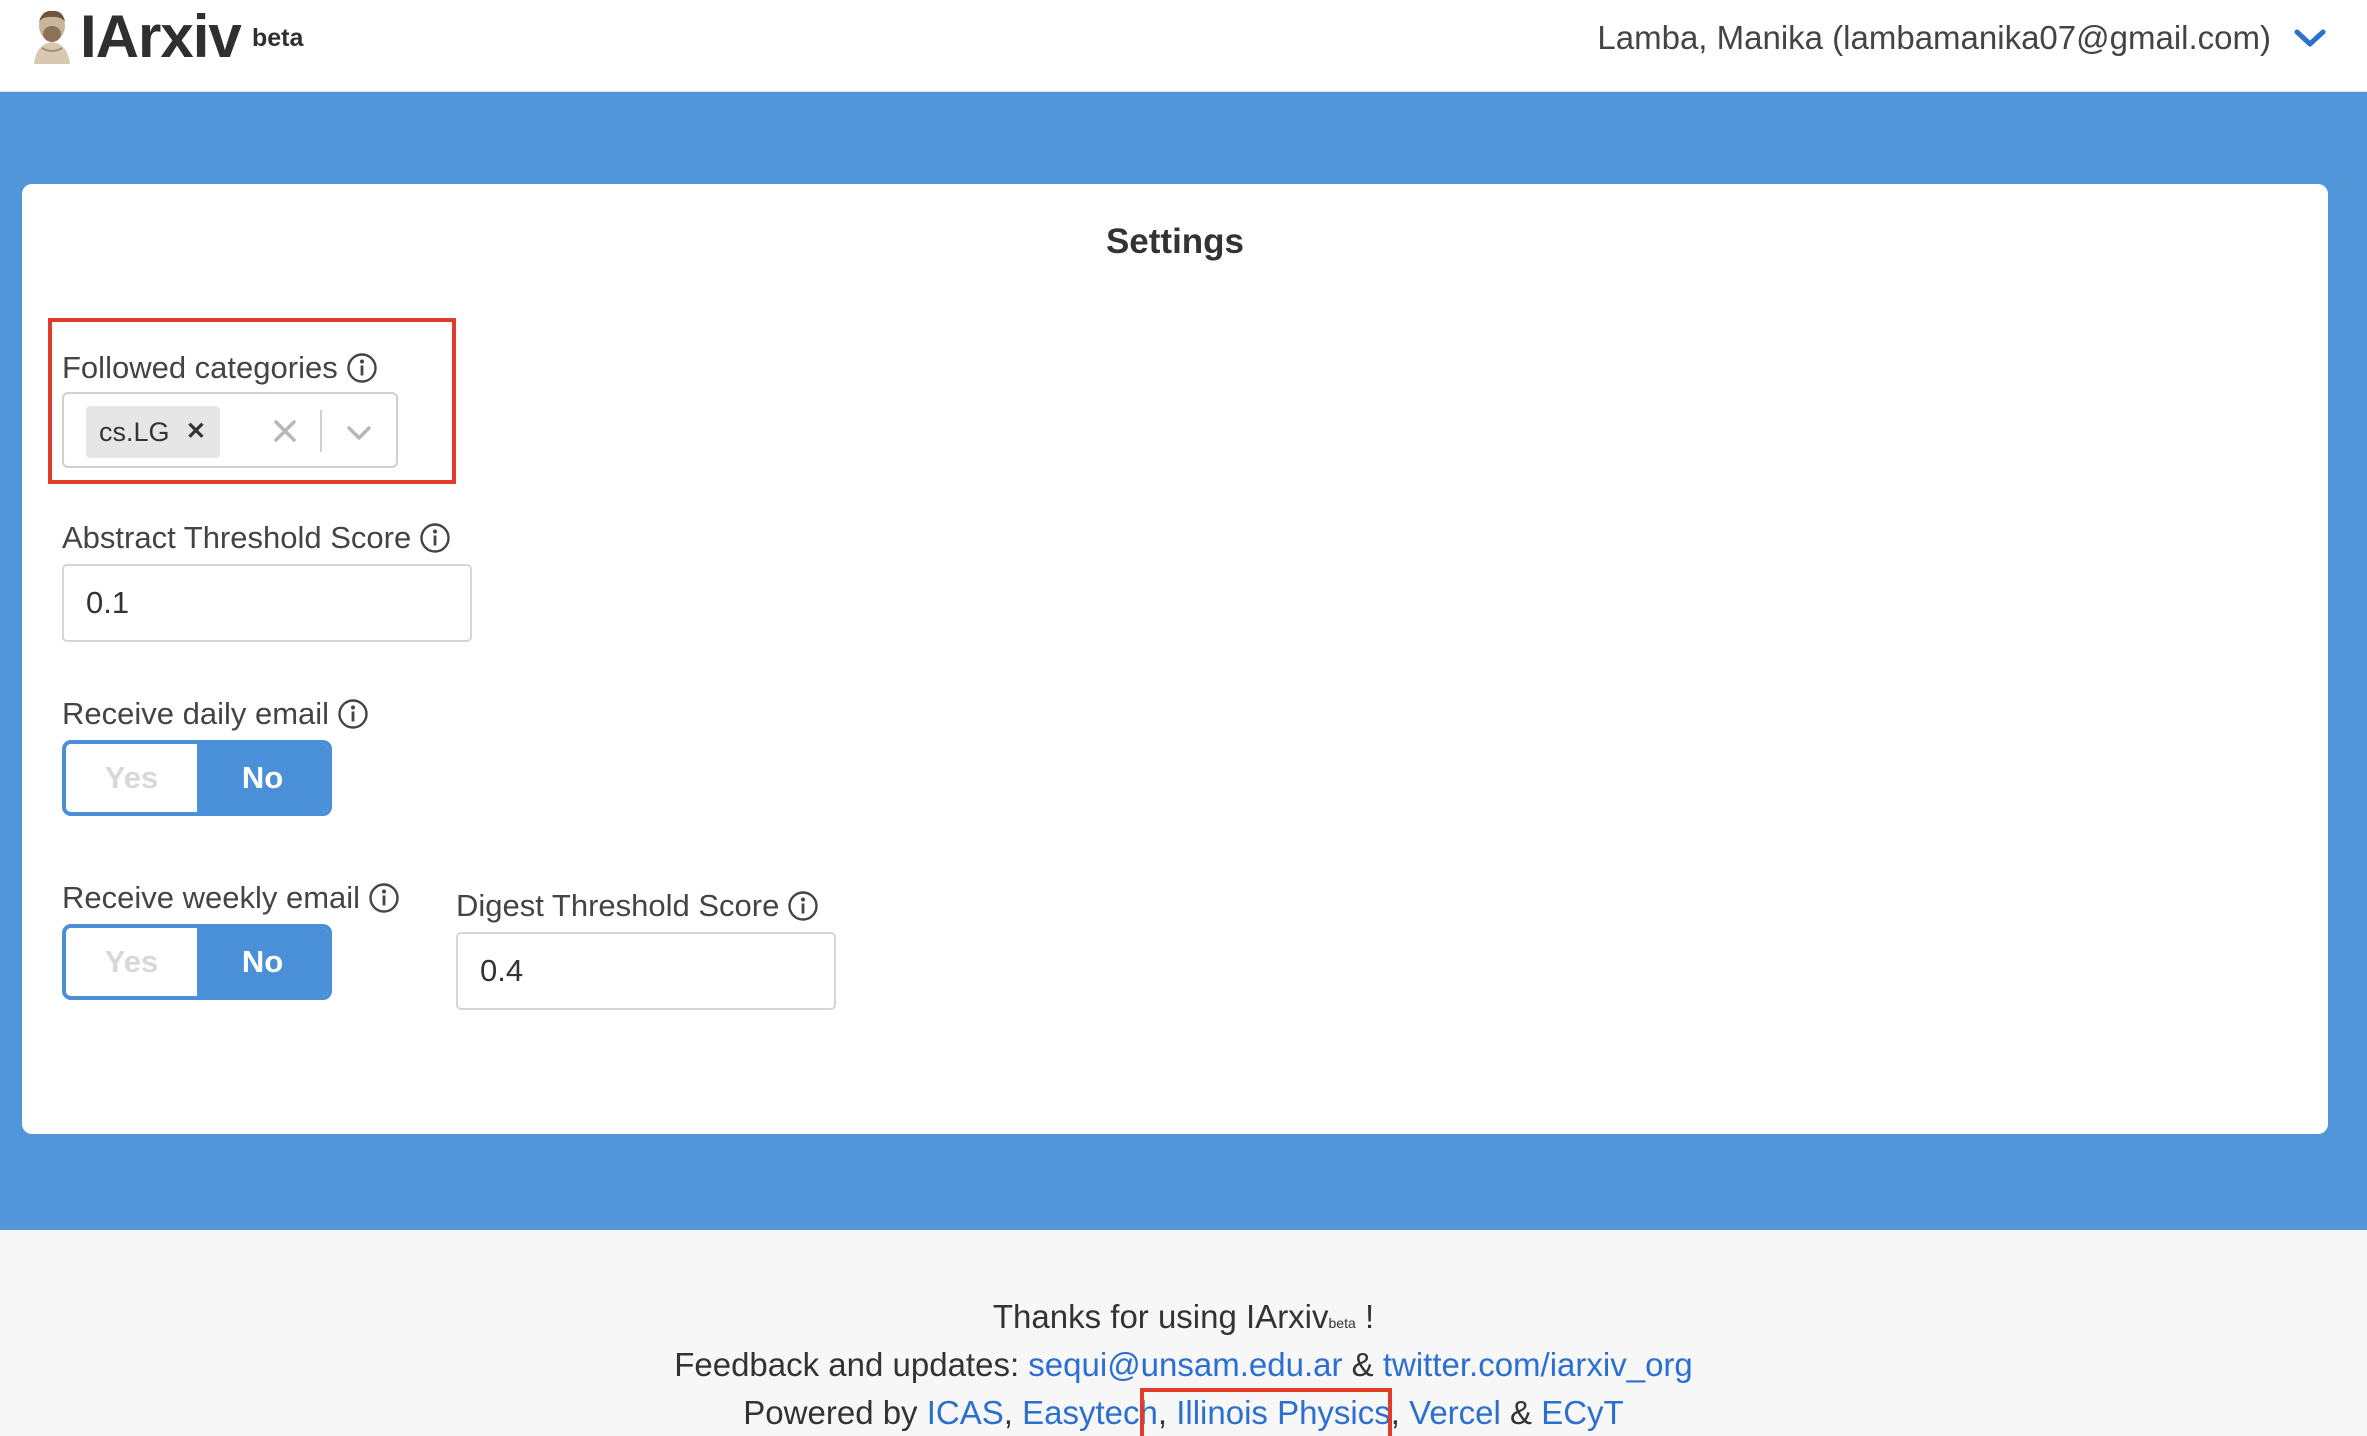 This screenshot has width=2367, height=1436. What do you see at coordinates (1342, 1323) in the screenshot?
I see `footer-beta-badge: beta` at bounding box center [1342, 1323].